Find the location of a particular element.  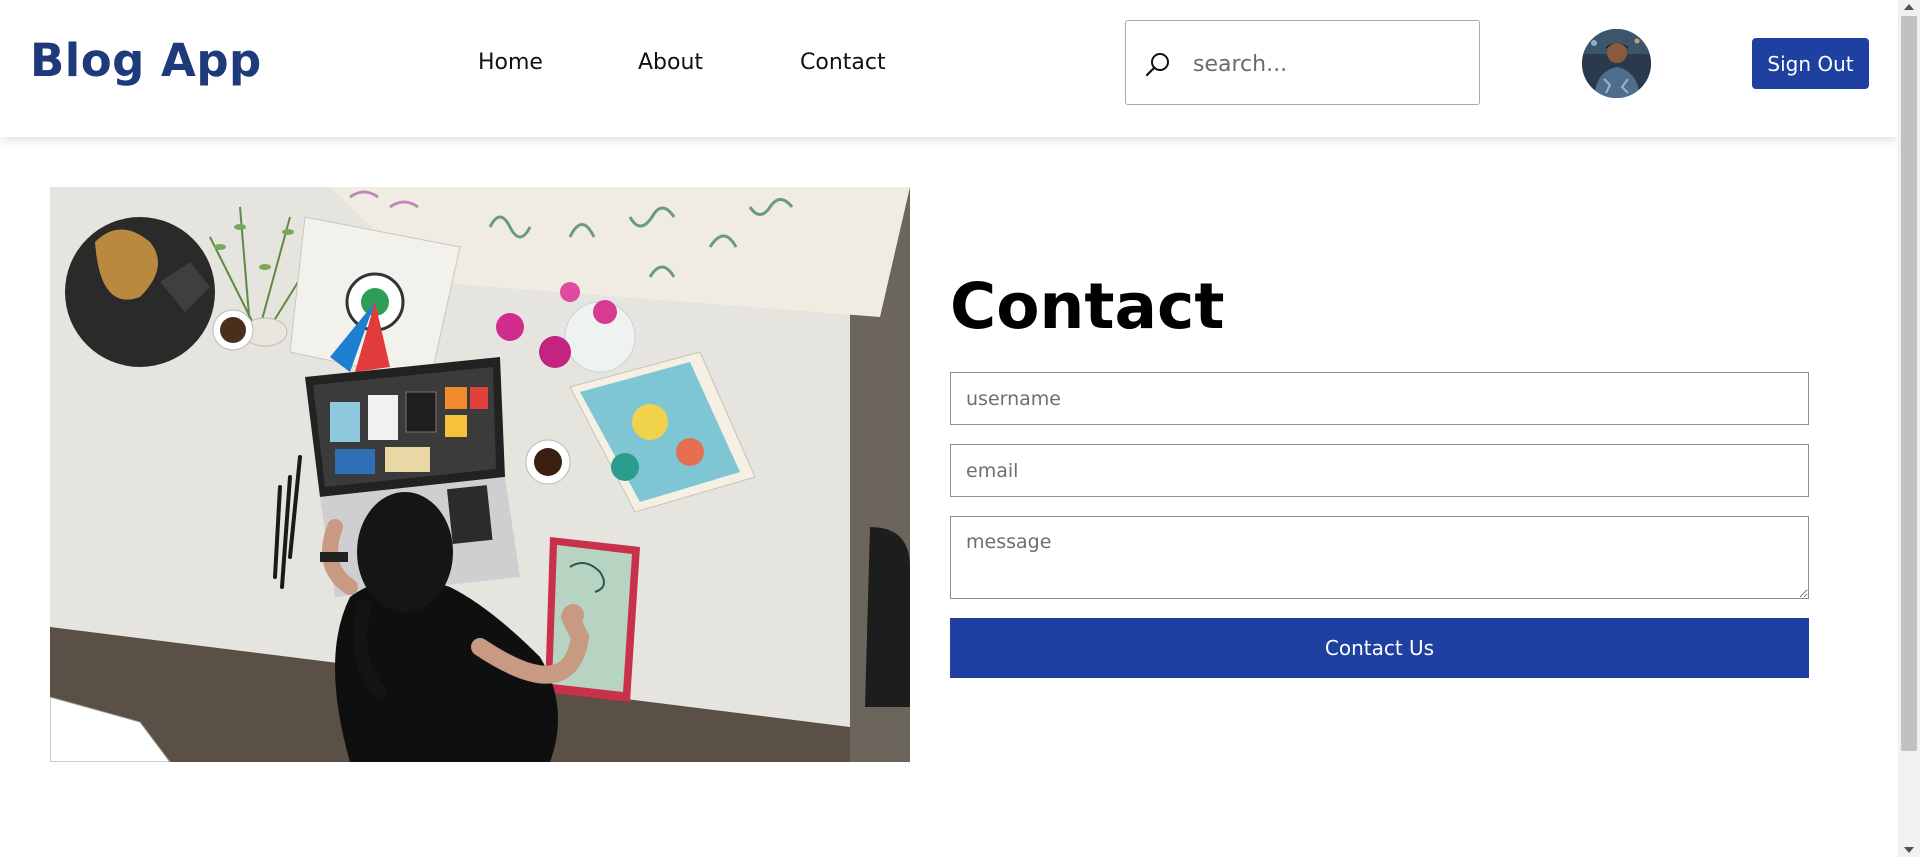

message-field is located at coordinates (1379, 557).